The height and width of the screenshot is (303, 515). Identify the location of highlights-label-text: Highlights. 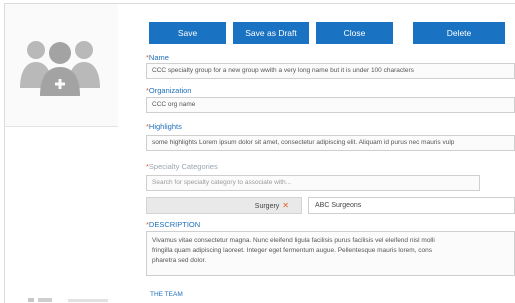
(165, 126).